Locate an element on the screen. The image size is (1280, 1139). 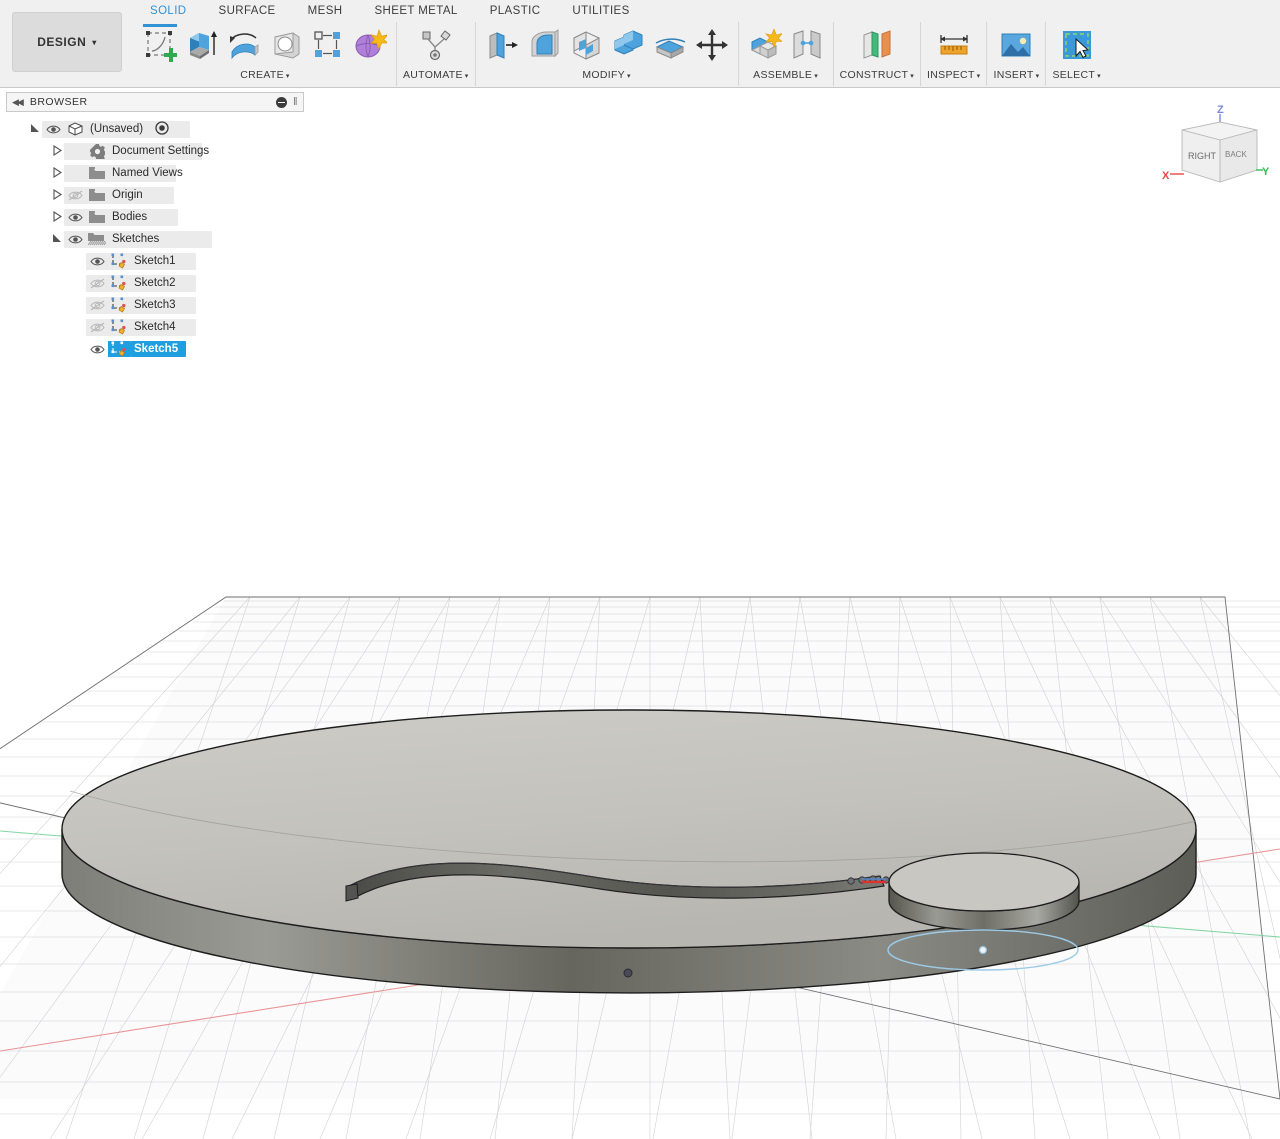
pattern-icon is located at coordinates (328, 45).